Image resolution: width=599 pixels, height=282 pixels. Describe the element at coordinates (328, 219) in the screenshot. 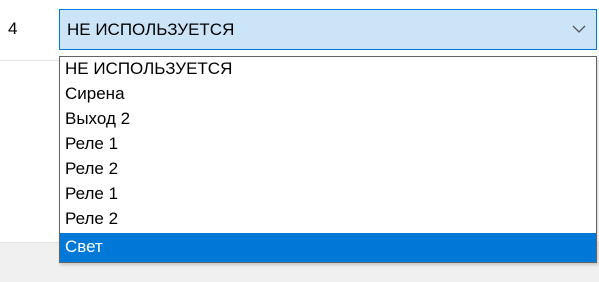

I see `dropdown-option-relay-2-second: Реле 2` at that location.